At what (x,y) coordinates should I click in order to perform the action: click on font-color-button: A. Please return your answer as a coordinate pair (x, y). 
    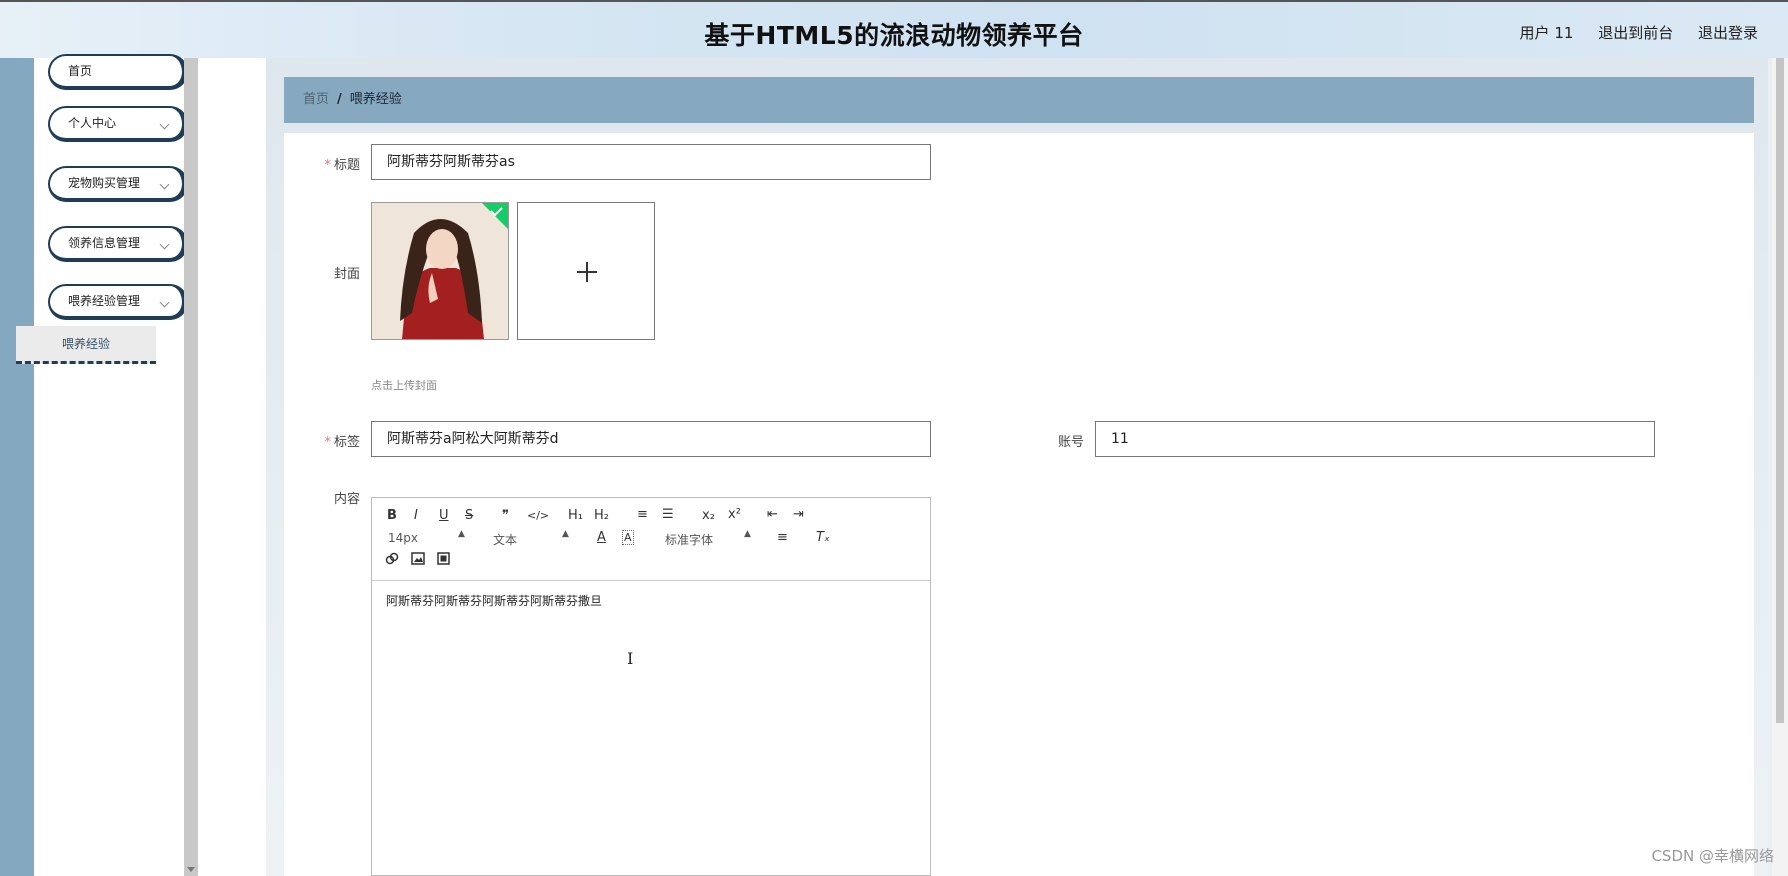
    Looking at the image, I should click on (601, 537).